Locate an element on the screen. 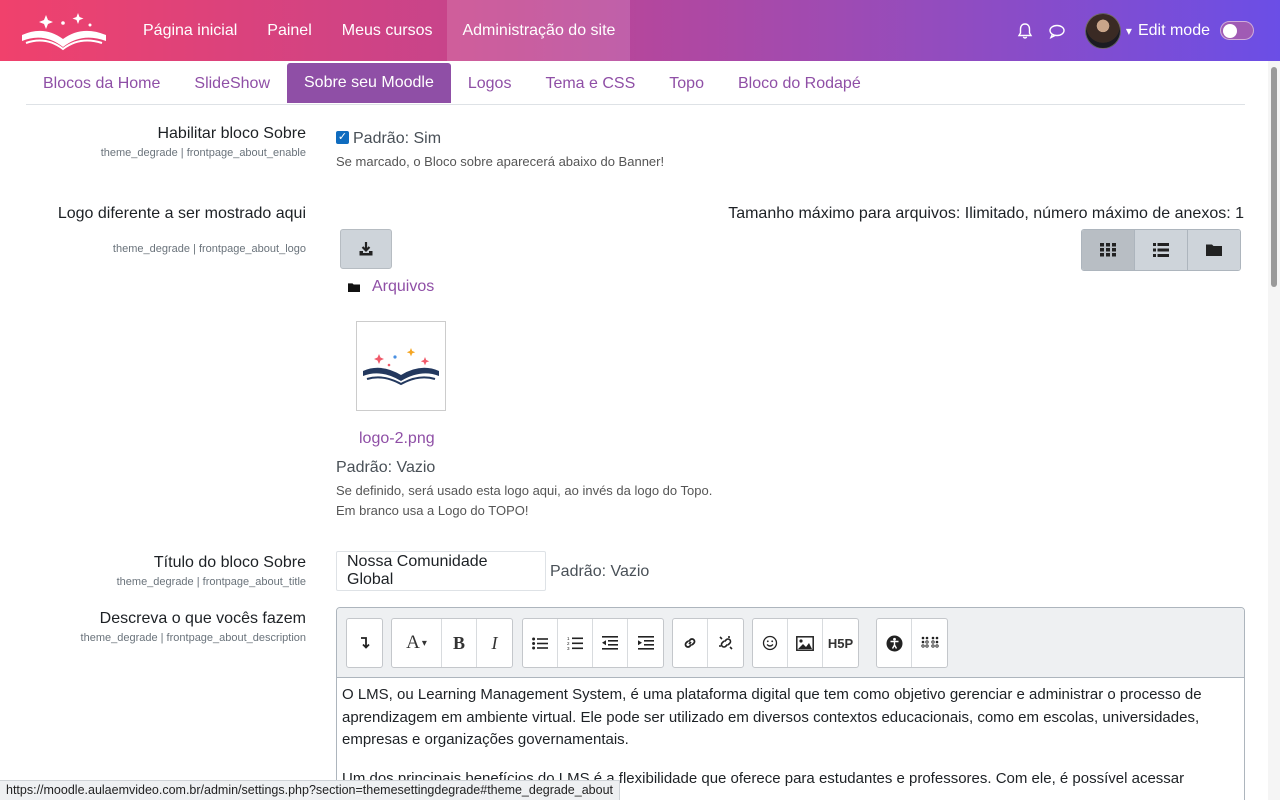 The image size is (1280, 800). file-name: logo-2.png is located at coordinates (397, 439).